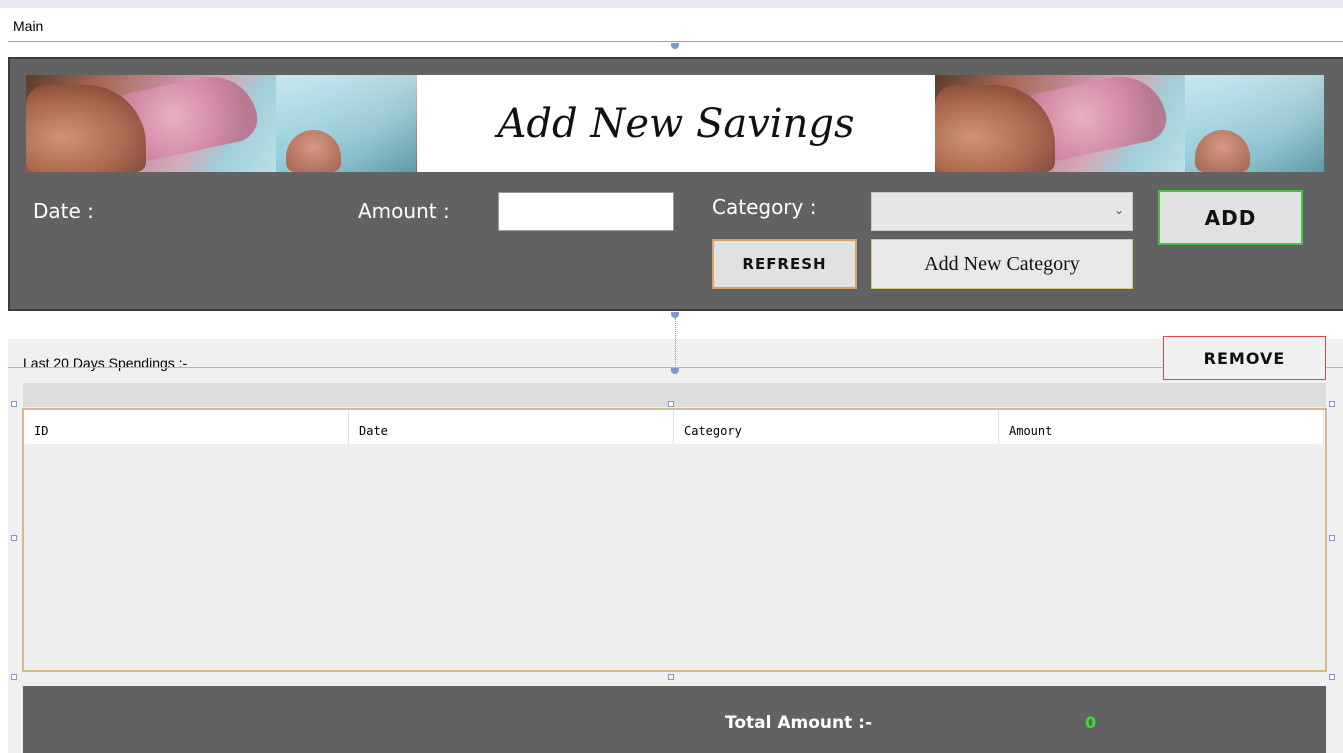  What do you see at coordinates (28, 26) in the screenshot?
I see `window-title: Main` at bounding box center [28, 26].